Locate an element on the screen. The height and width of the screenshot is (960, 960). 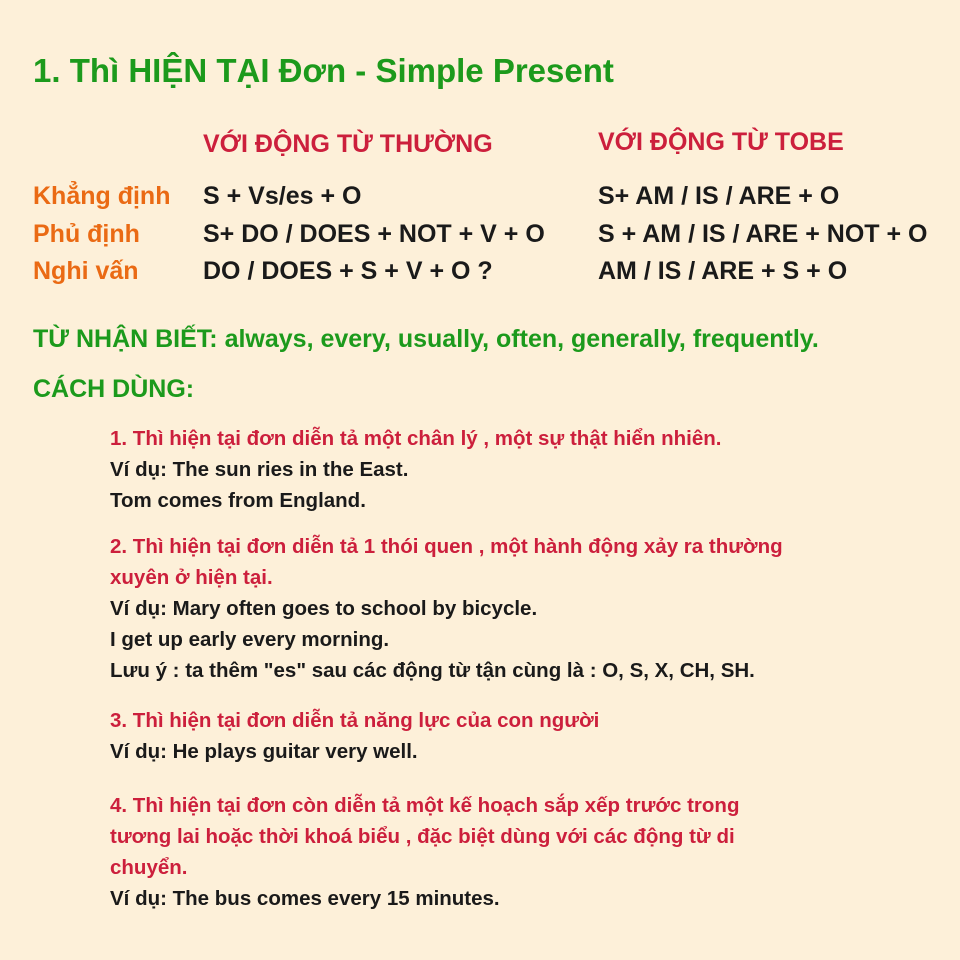
formula-affirmative-tobe: S+ AM / IS / ARE + O is located at coordinates (719, 196).